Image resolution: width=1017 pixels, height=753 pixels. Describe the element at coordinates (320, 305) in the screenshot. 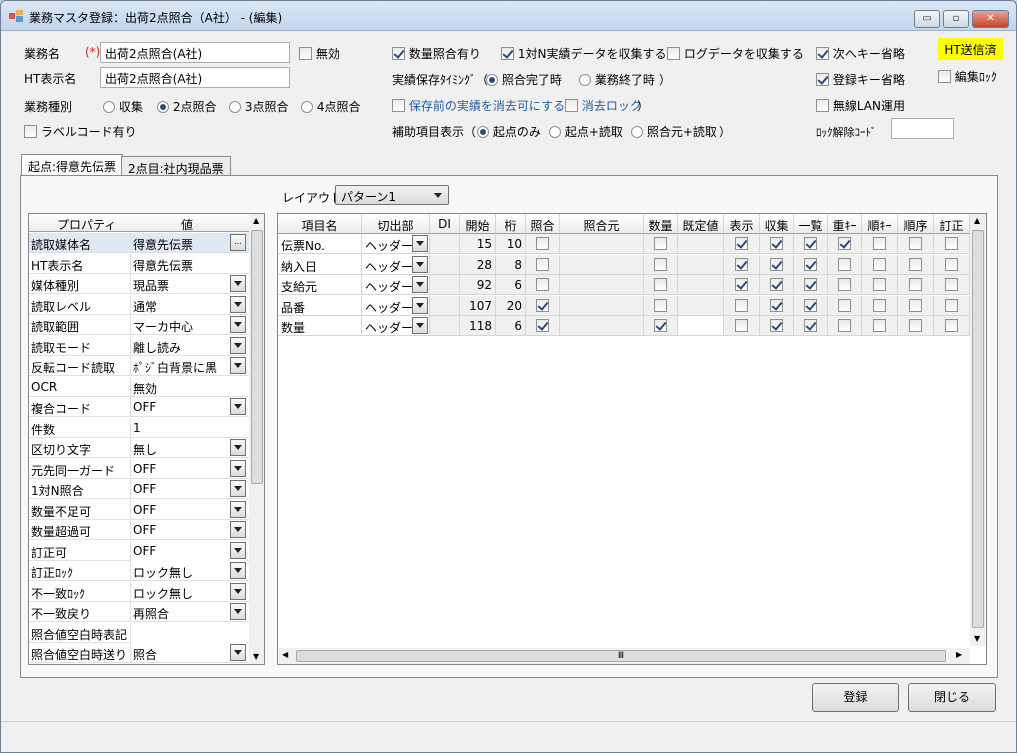

I see `cell-item-name: 品番` at that location.